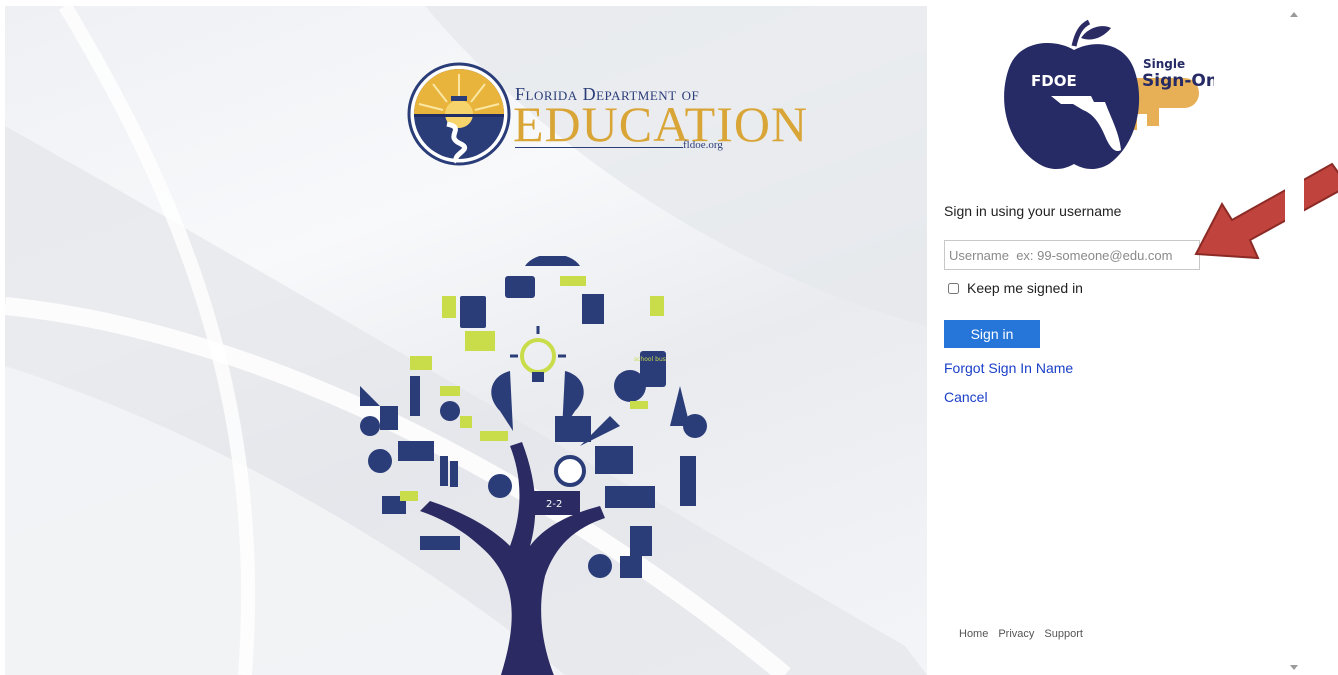 Image resolution: width=1338 pixels, height=675 pixels. I want to click on footer-links: Home Privacy Support, so click(1021, 634).